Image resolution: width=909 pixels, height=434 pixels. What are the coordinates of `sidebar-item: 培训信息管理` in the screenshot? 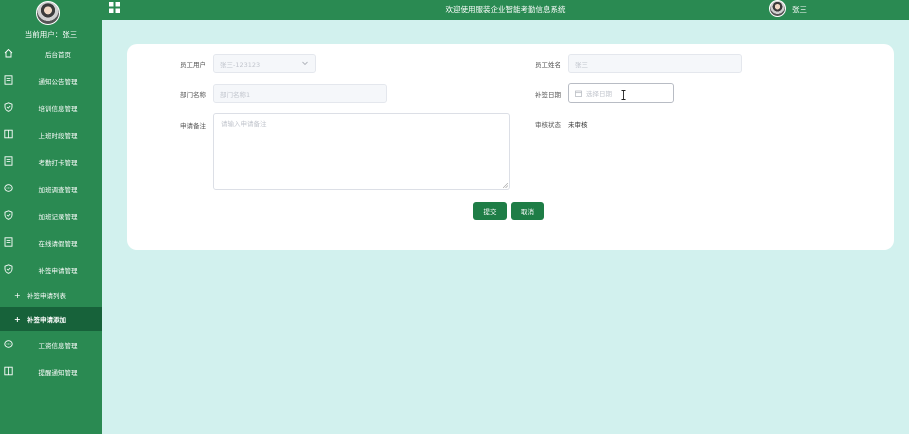 It's located at (51, 107).